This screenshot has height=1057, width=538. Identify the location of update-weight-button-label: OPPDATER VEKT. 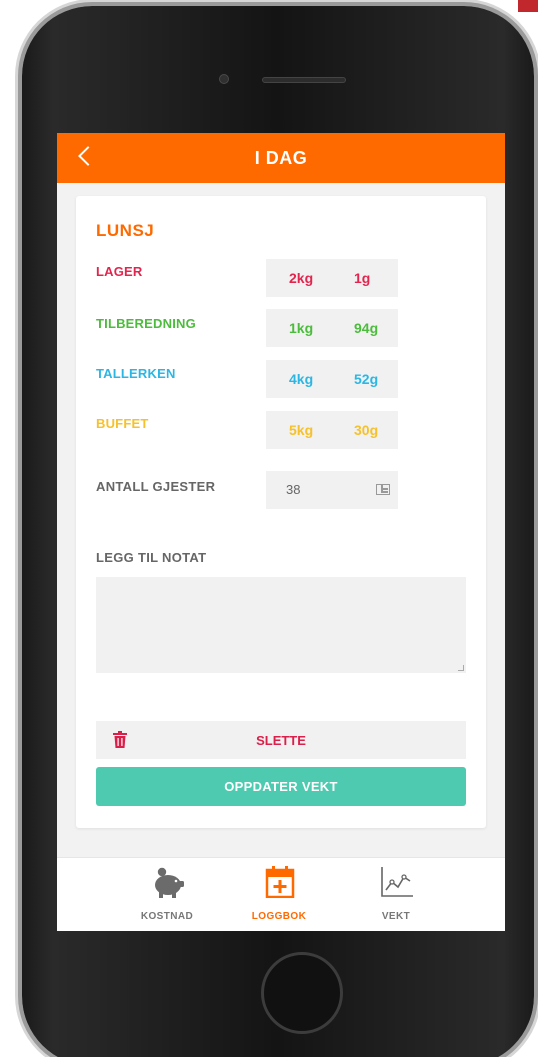
(281, 786).